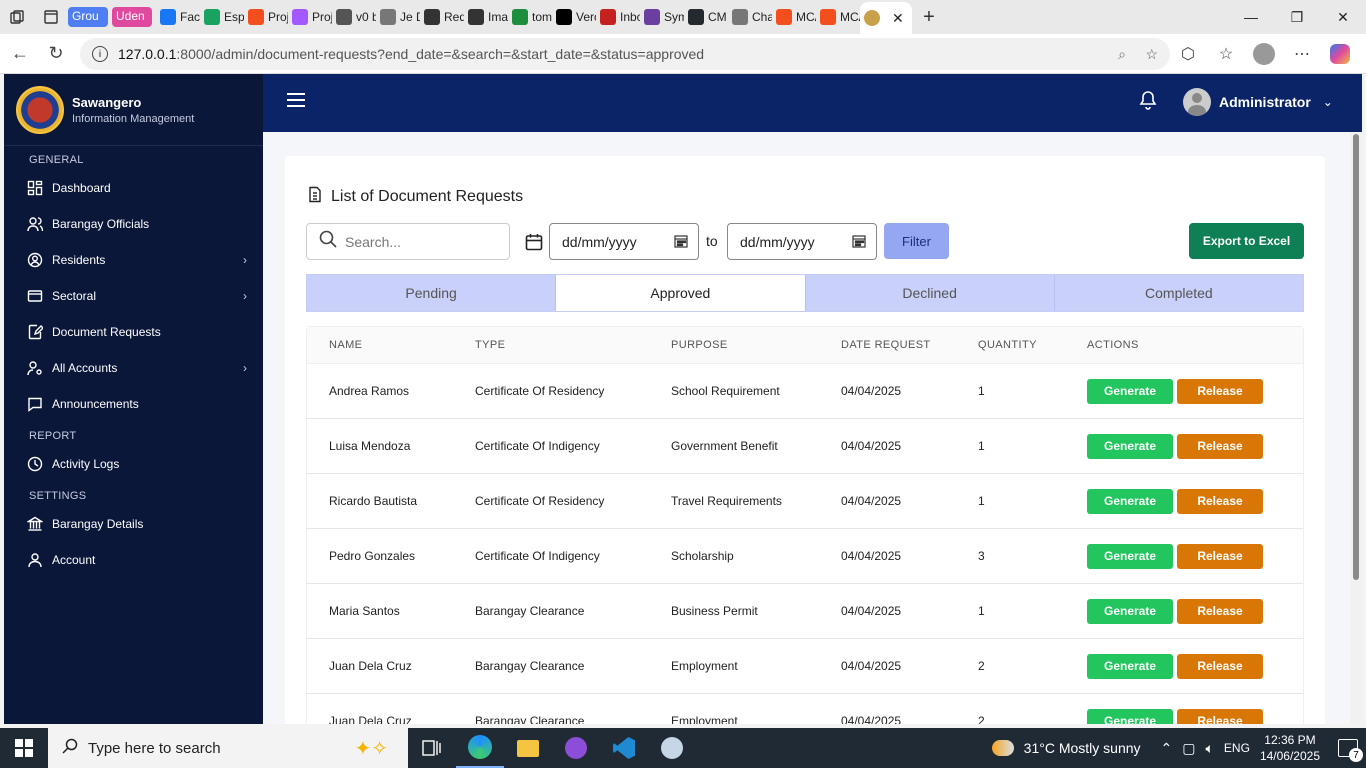 This screenshot has width=1366, height=768. Describe the element at coordinates (133, 188) in the screenshot. I see `sidebar-item-dashboard: Dashboard` at that location.